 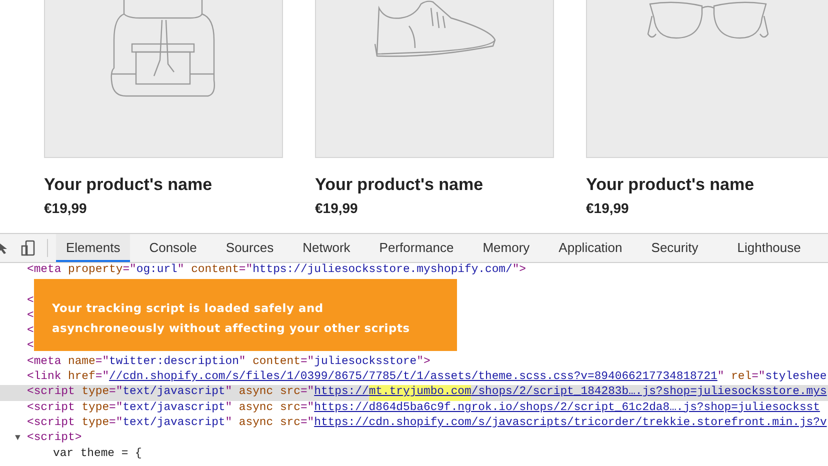 What do you see at coordinates (649, 392) in the screenshot?
I see `code-token: /shops/2/script_184283b….js?shop=juliesocksstore.mys` at bounding box center [649, 392].